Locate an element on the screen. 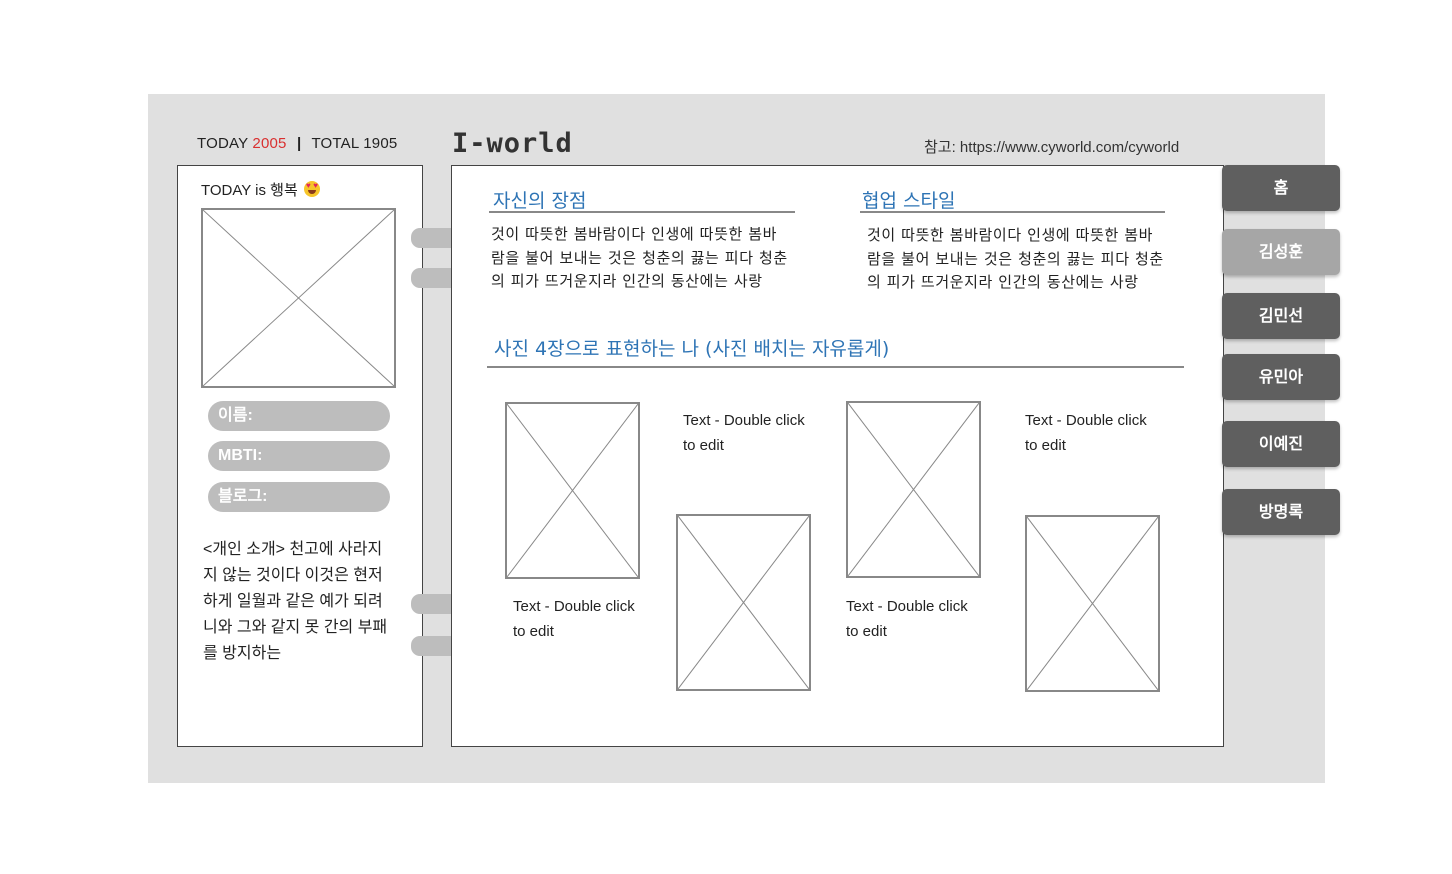 This screenshot has width=1452, height=874. mbti-field: MBTI: is located at coordinates (299, 456).